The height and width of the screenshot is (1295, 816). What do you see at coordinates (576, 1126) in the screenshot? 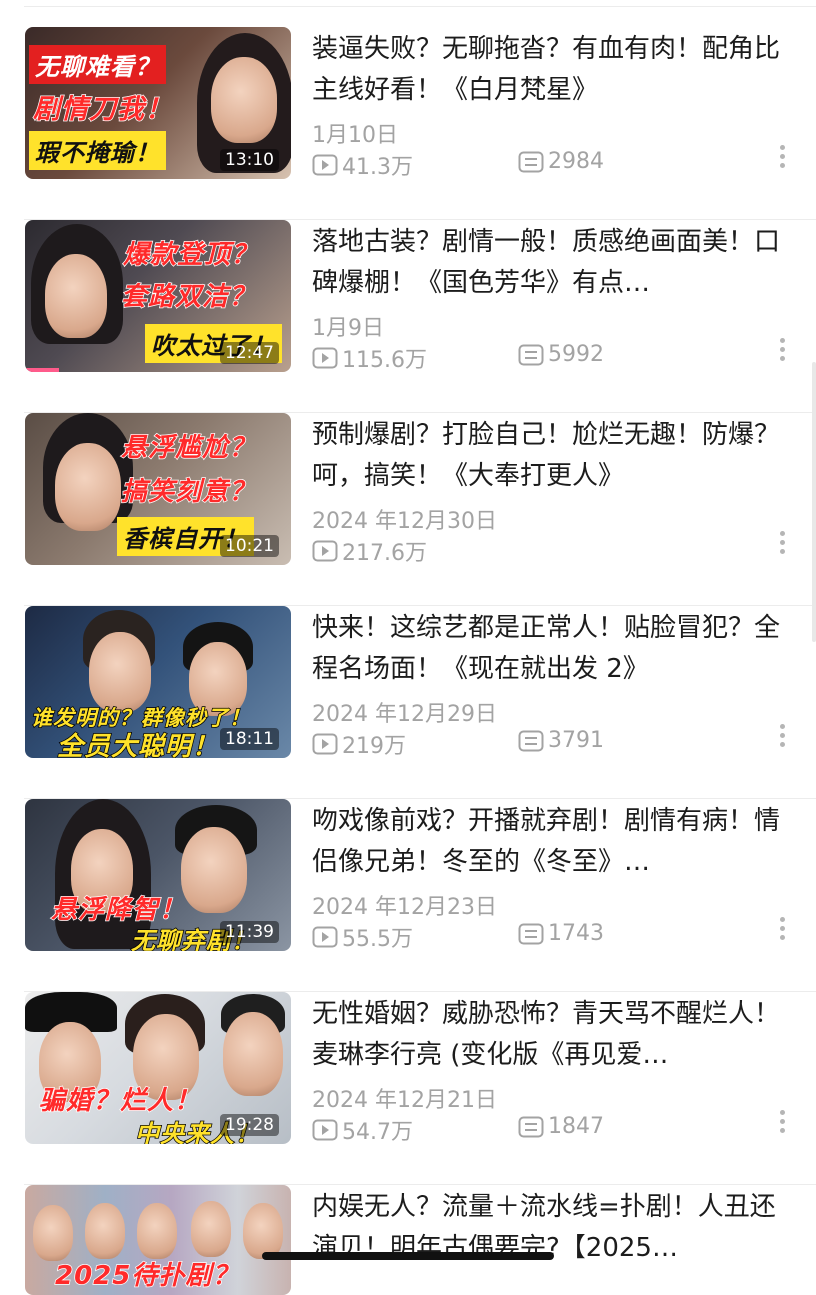
I see `comment-count-value: 1847` at bounding box center [576, 1126].